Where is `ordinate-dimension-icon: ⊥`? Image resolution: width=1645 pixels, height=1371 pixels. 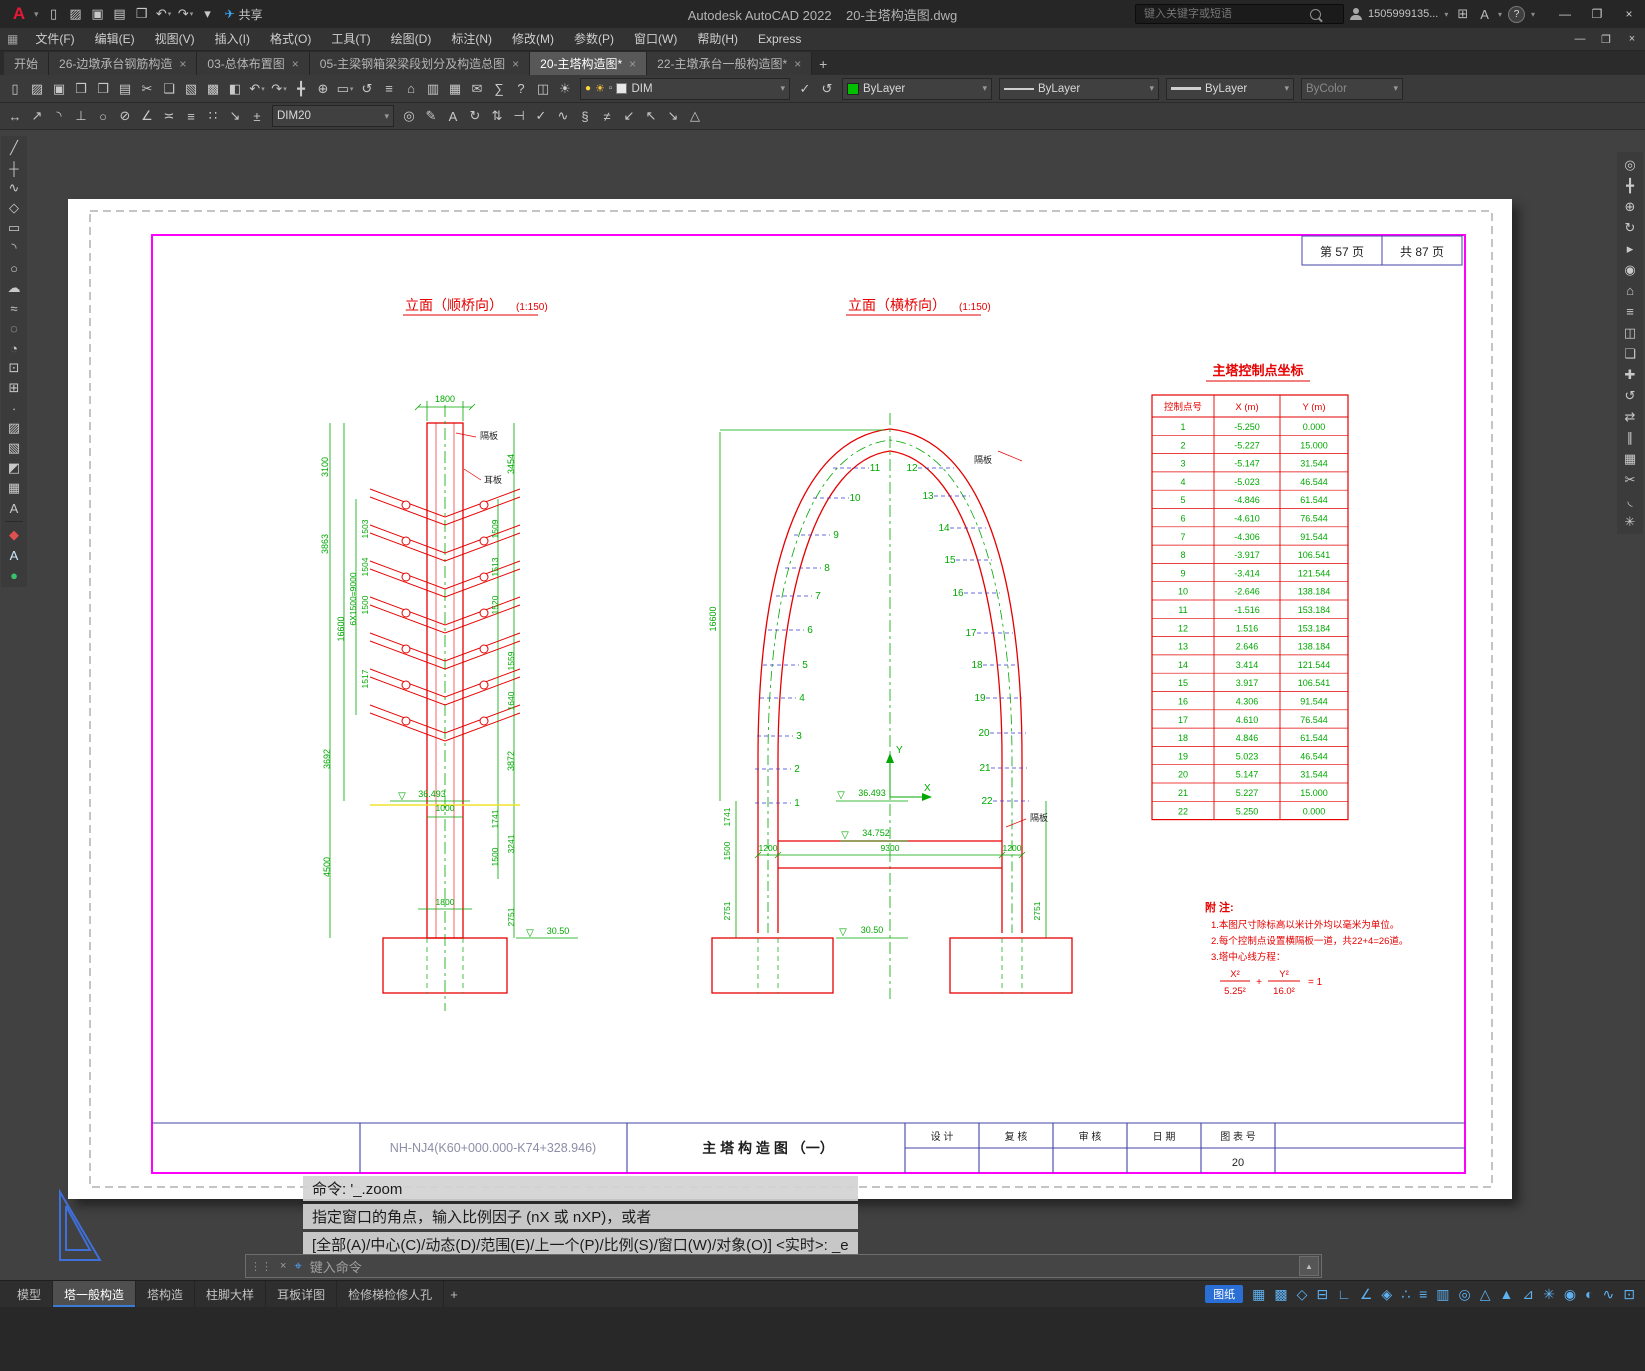
ordinate-dimension-icon: ⊥ is located at coordinates (81, 116).